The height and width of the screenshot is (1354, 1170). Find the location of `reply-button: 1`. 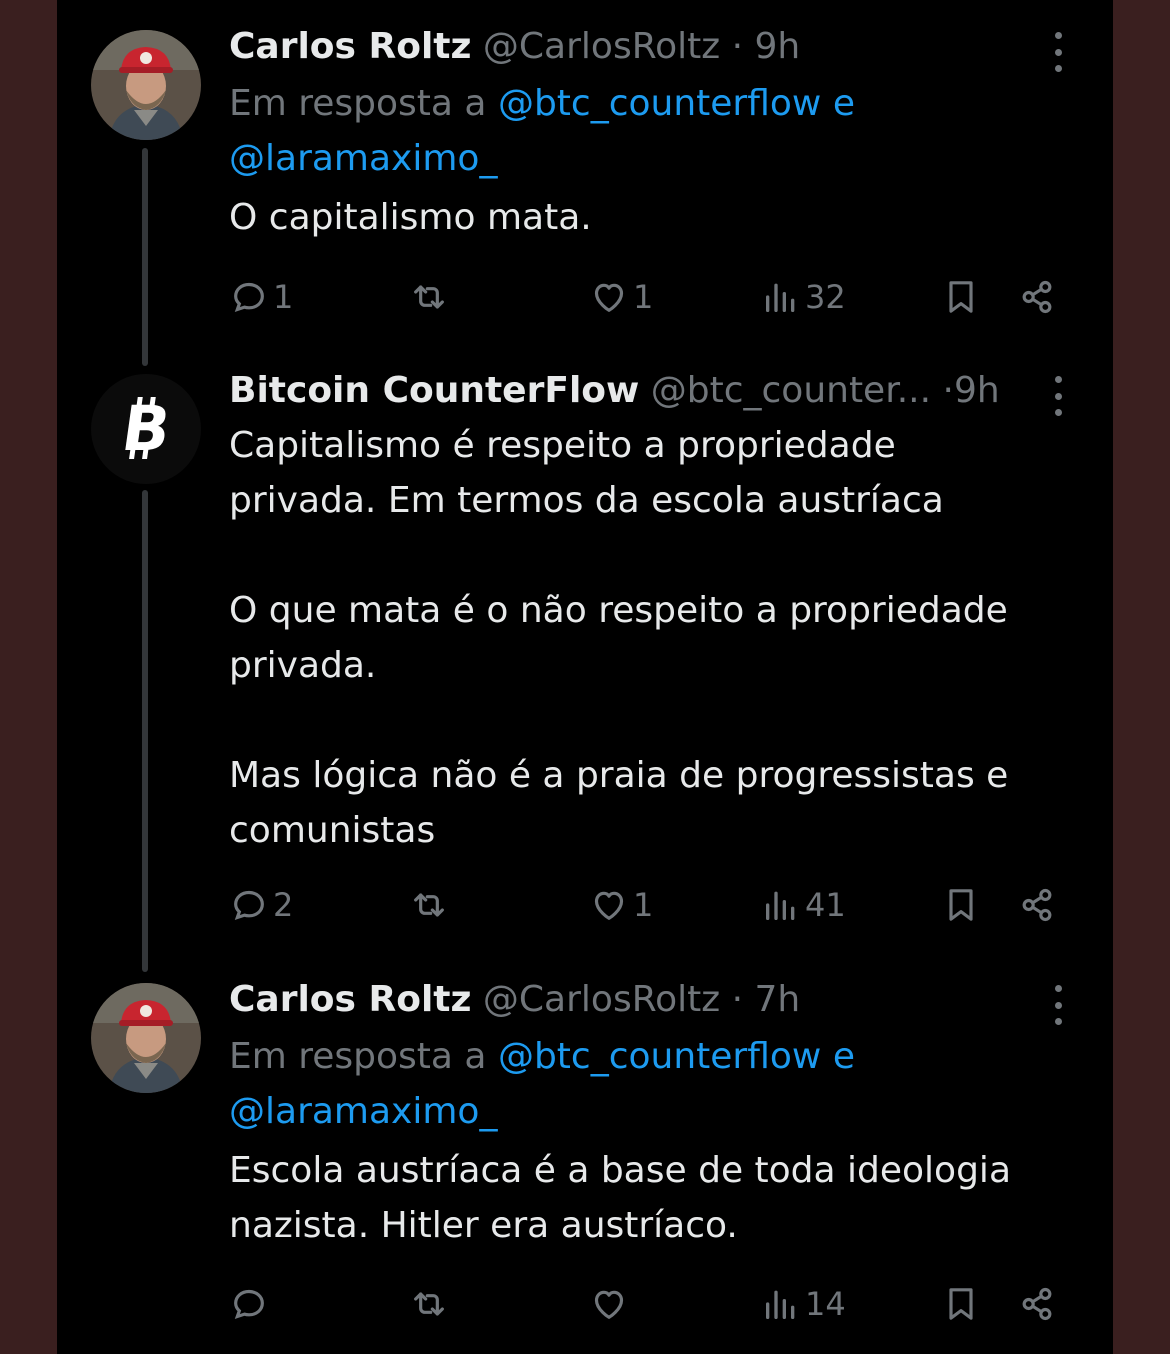

reply-button: 1 is located at coordinates (261, 297).